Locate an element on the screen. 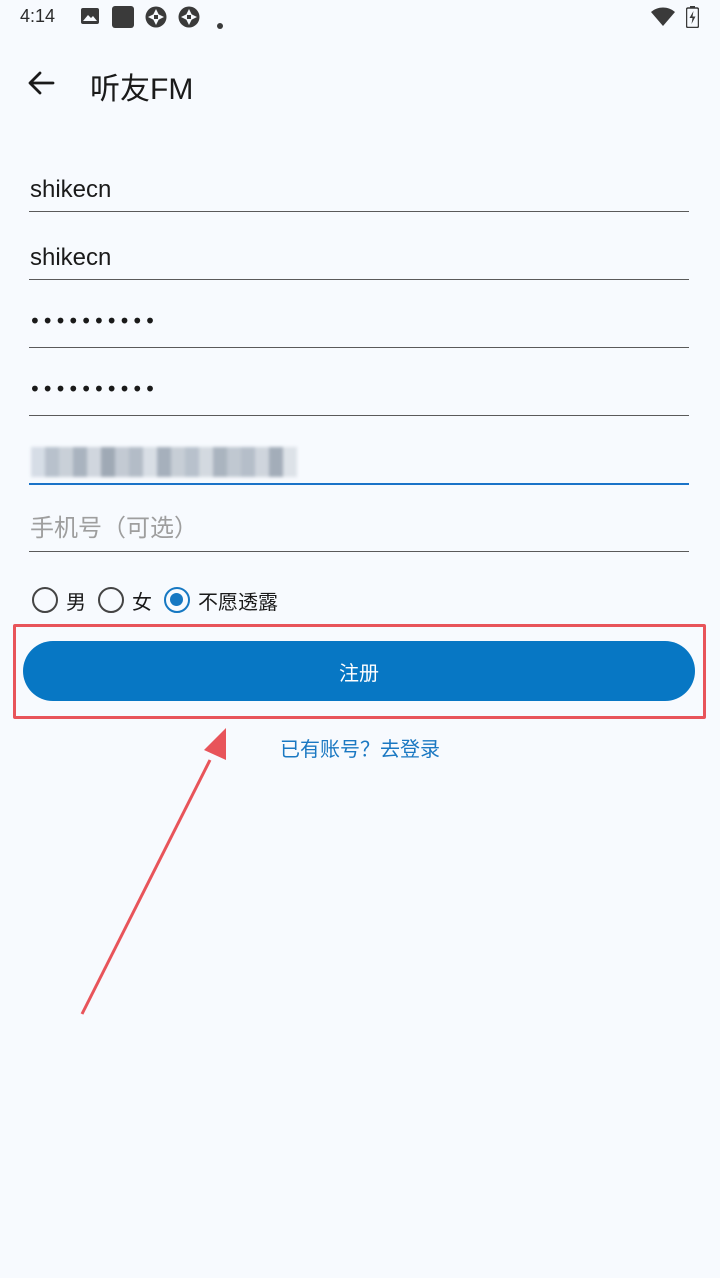  username-field: shikecn is located at coordinates (359, 185).